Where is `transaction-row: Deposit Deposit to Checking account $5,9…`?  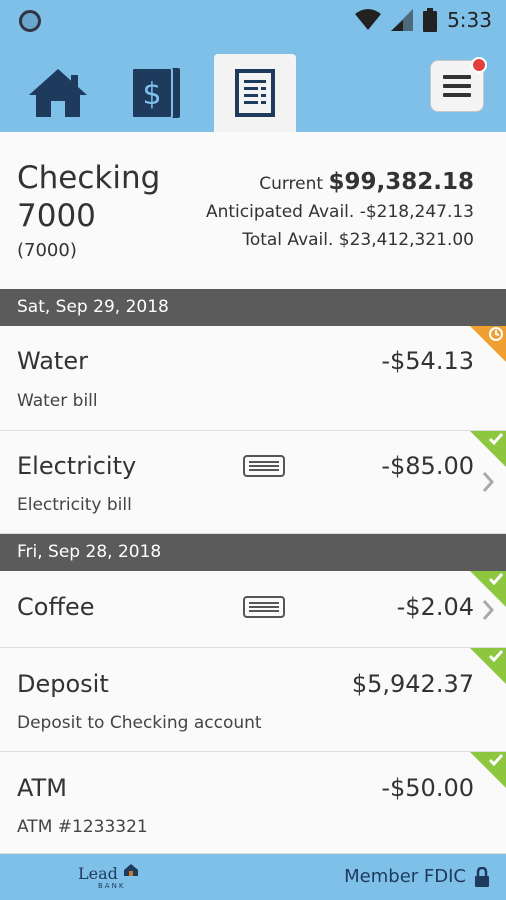 transaction-row: Deposit Deposit to Checking account $5,9… is located at coordinates (253, 700).